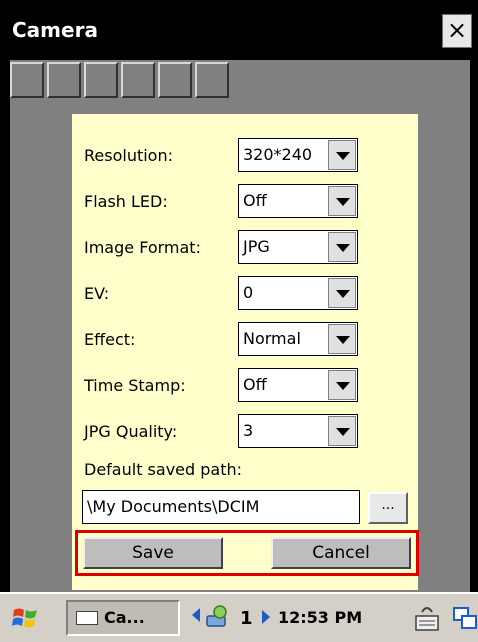  What do you see at coordinates (128, 155) in the screenshot?
I see `resolution-label: Resolution:` at bounding box center [128, 155].